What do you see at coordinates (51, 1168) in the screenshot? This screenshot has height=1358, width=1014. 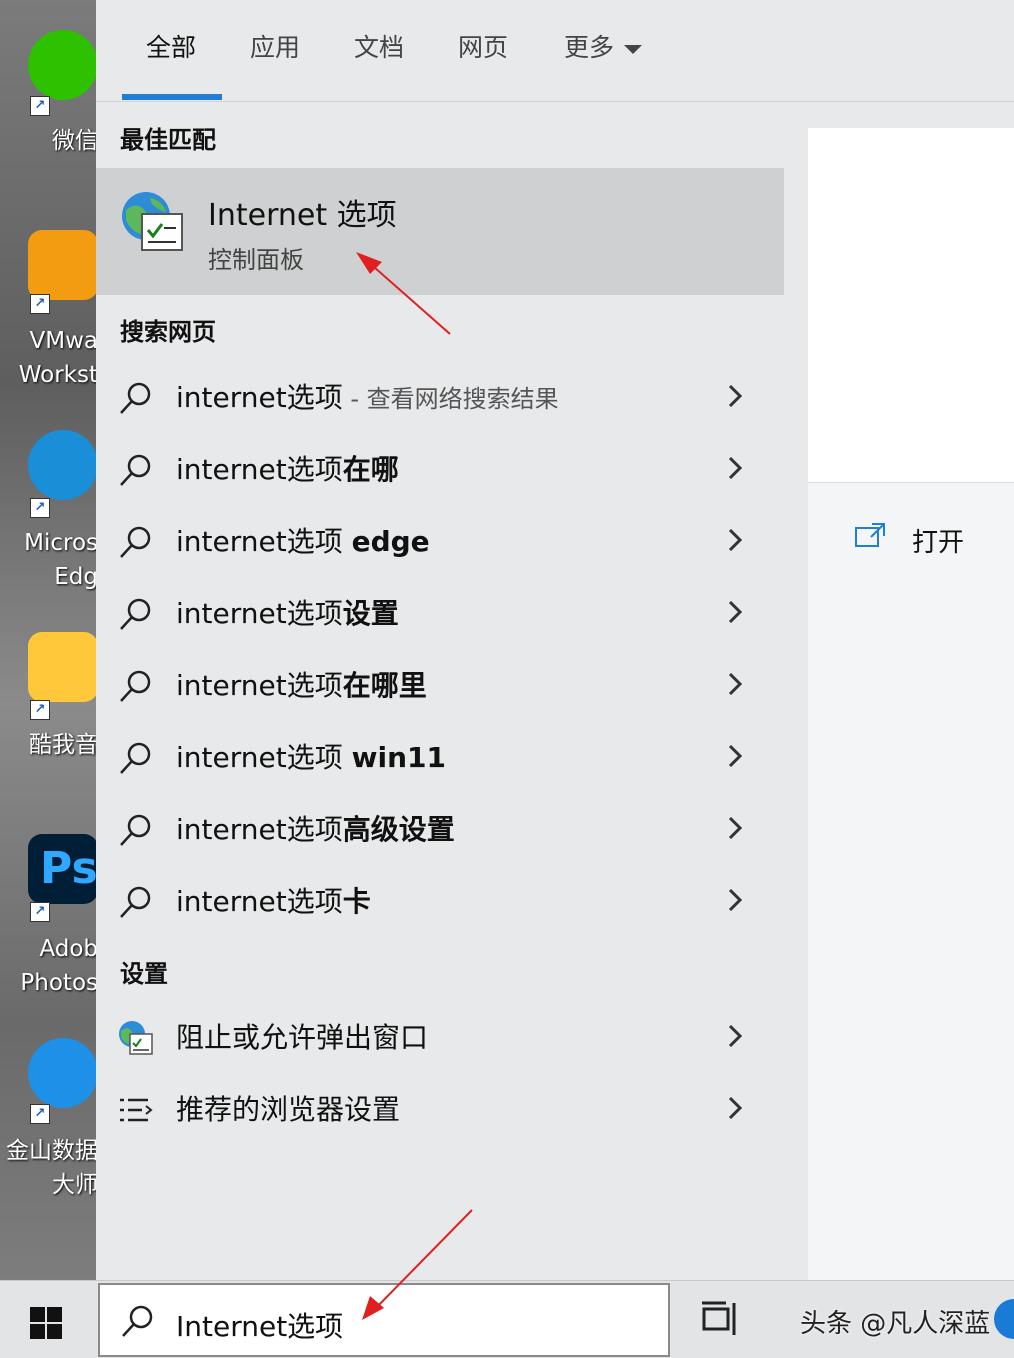 I see `desktop-icon-label: 金山数据 大师` at bounding box center [51, 1168].